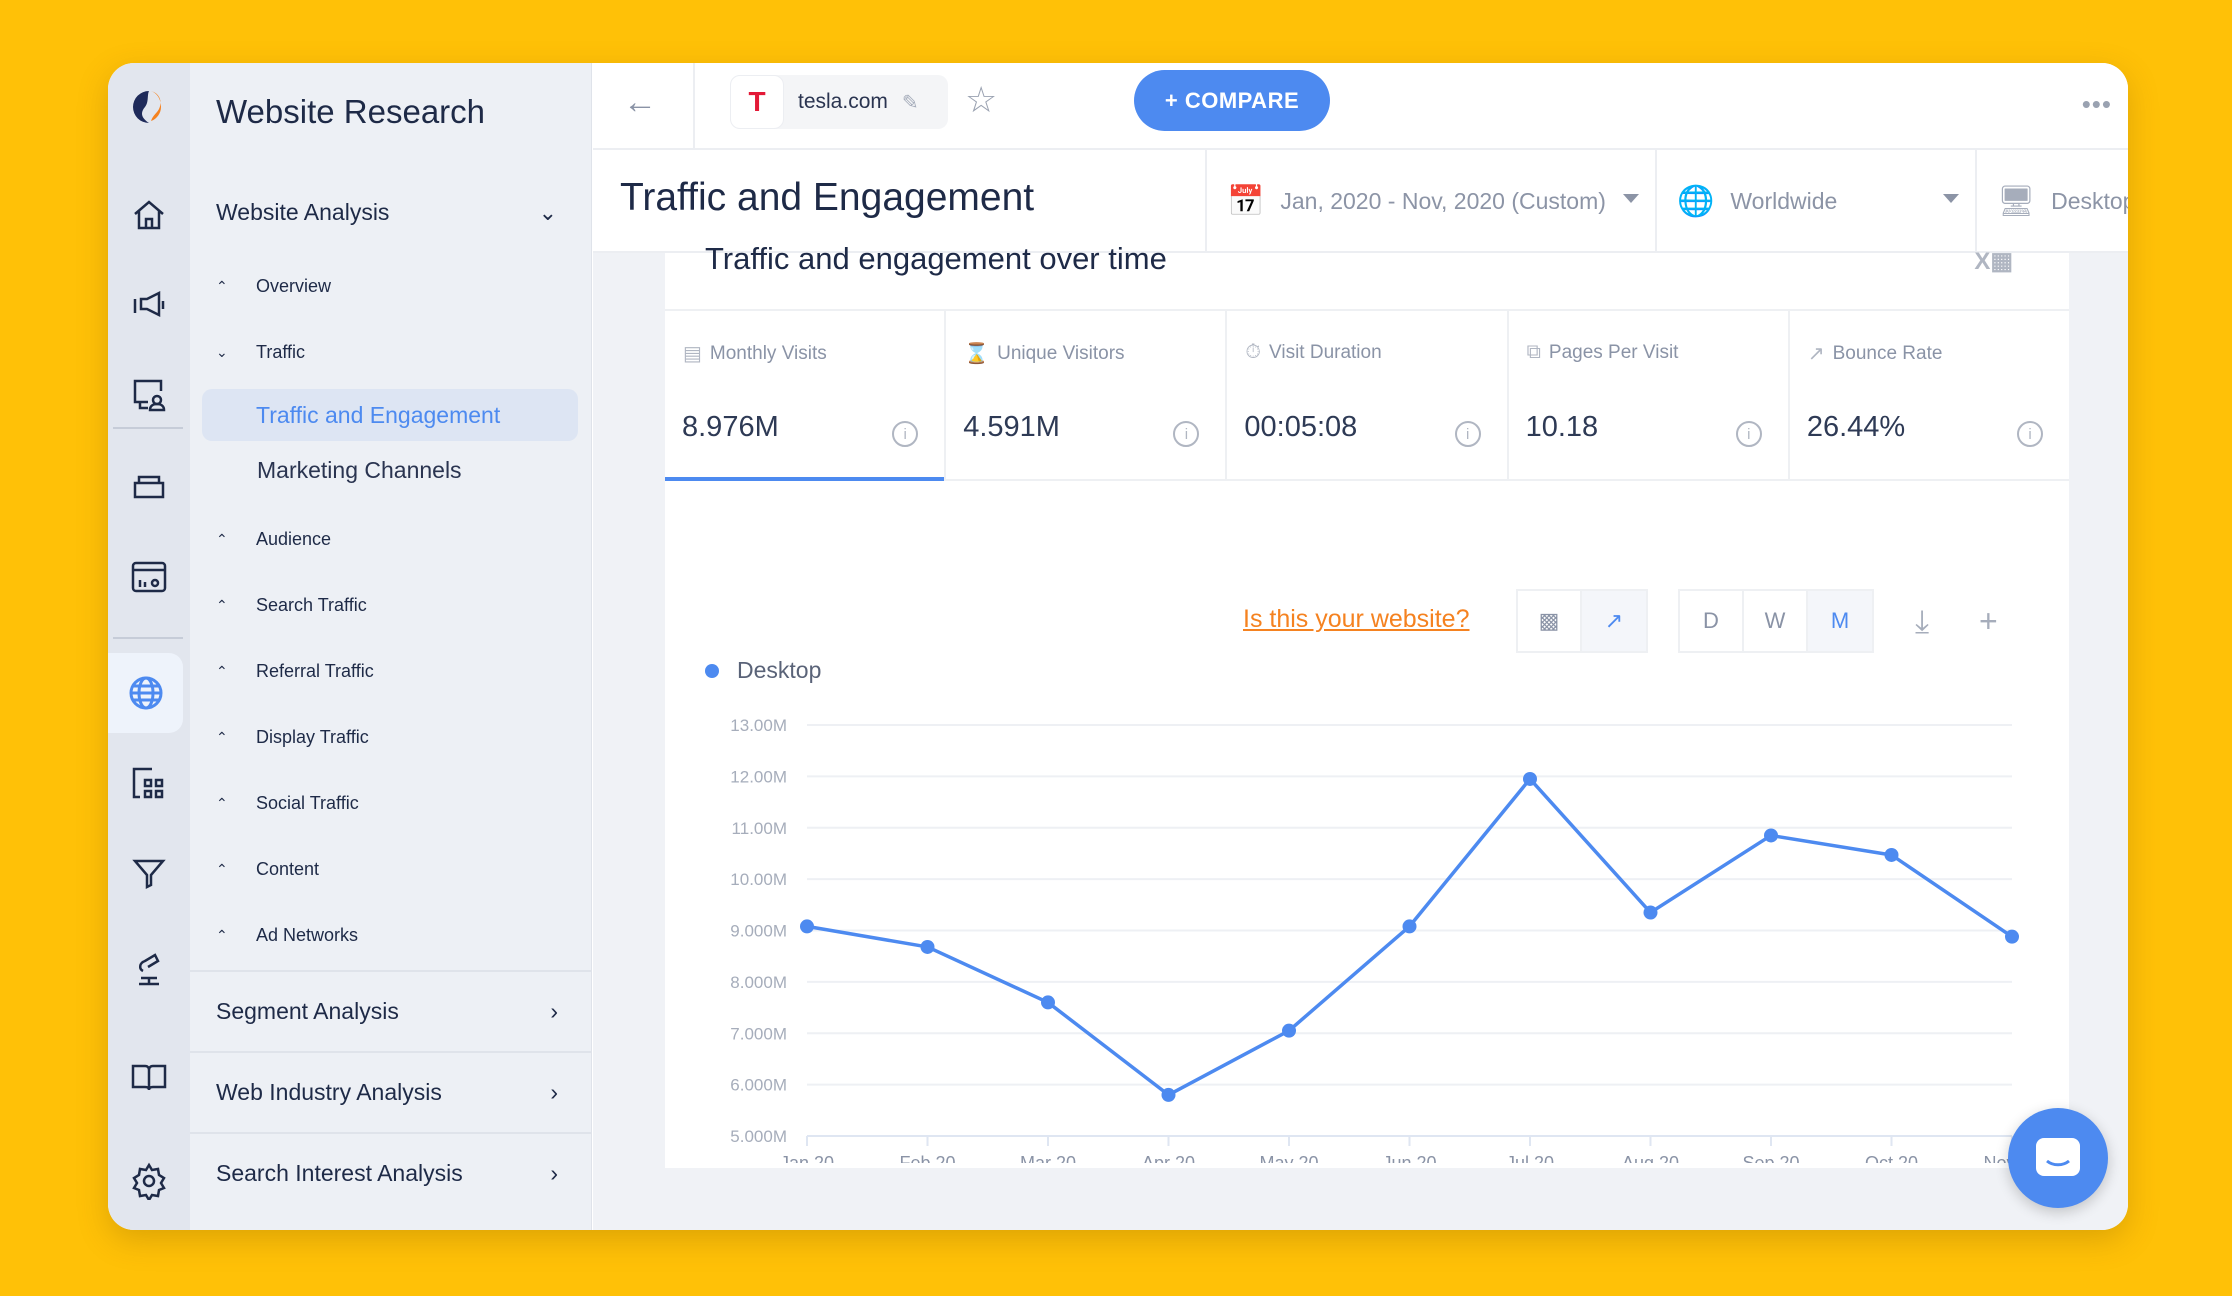  Describe the element at coordinates (390, 415) in the screenshot. I see `sidebar-item-traffic-and-engagement: Traffic and Engagement` at that location.